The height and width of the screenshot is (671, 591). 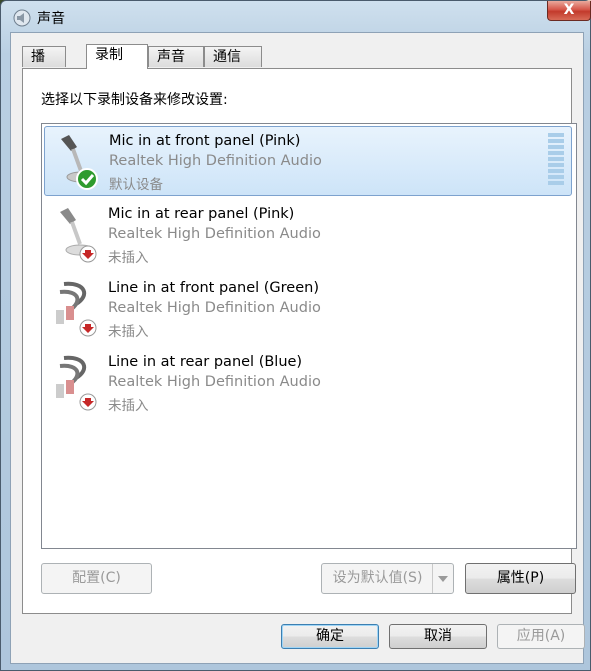 I want to click on close-button: X, so click(x=569, y=11).